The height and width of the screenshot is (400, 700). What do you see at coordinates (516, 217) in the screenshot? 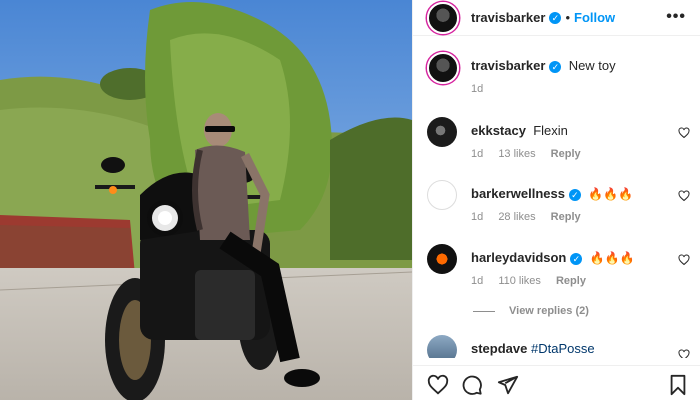
I see `comment-likes: 28 likes` at bounding box center [516, 217].